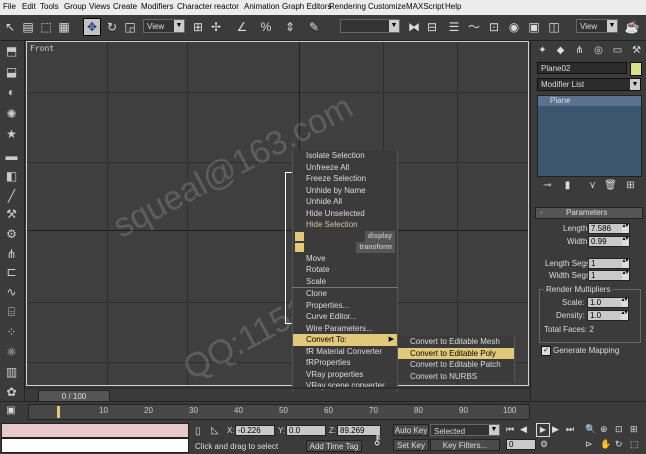 Image resolution: width=646 pixels, height=454 pixels. I want to click on spinner-snap-icon: ⇕, so click(290, 27).